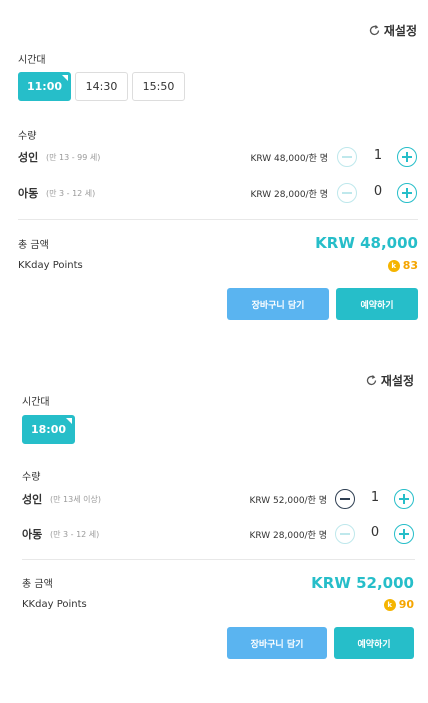 Image resolution: width=428 pixels, height=703 pixels. What do you see at coordinates (73, 157) in the screenshot?
I see `ticket-age-range: (만 13 - 99 세)` at bounding box center [73, 157].